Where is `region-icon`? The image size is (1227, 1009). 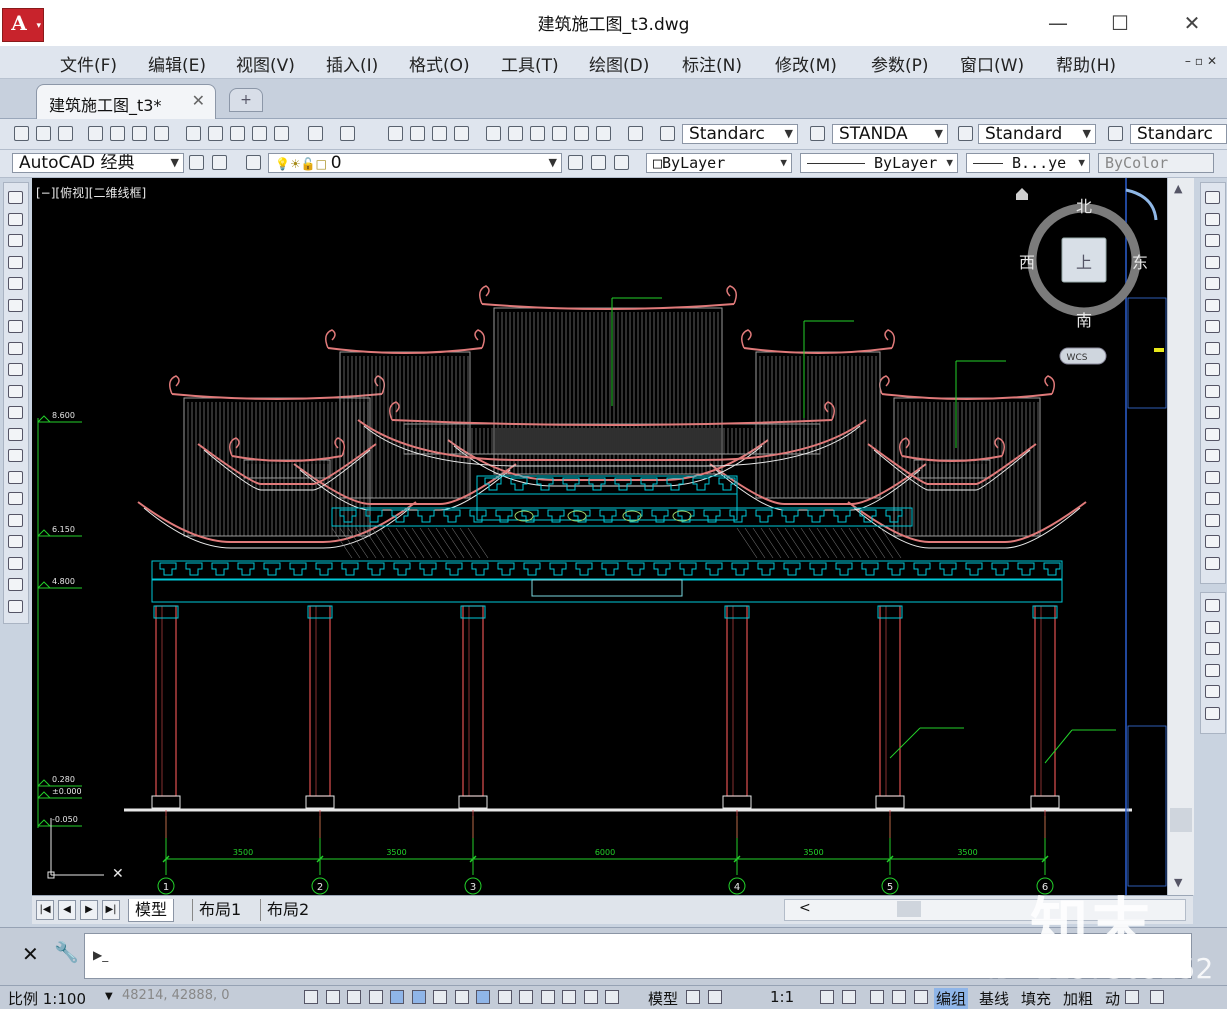
region-icon is located at coordinates (15, 541).